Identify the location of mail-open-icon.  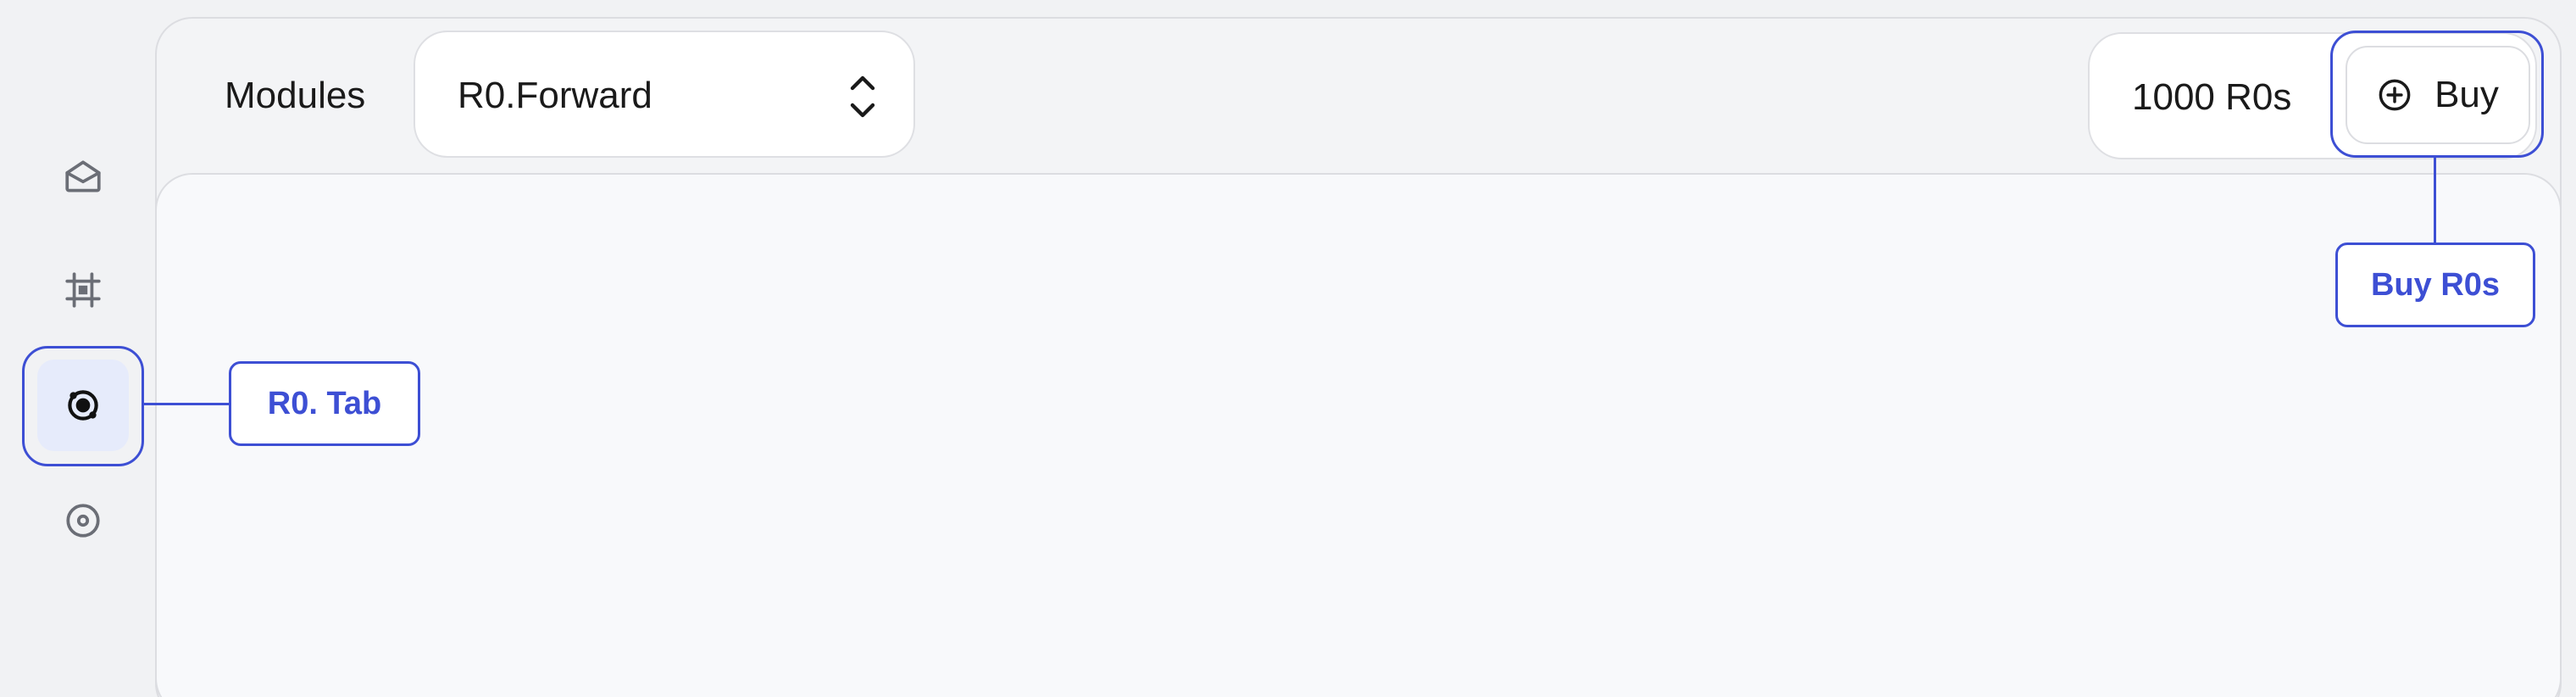
(83, 176).